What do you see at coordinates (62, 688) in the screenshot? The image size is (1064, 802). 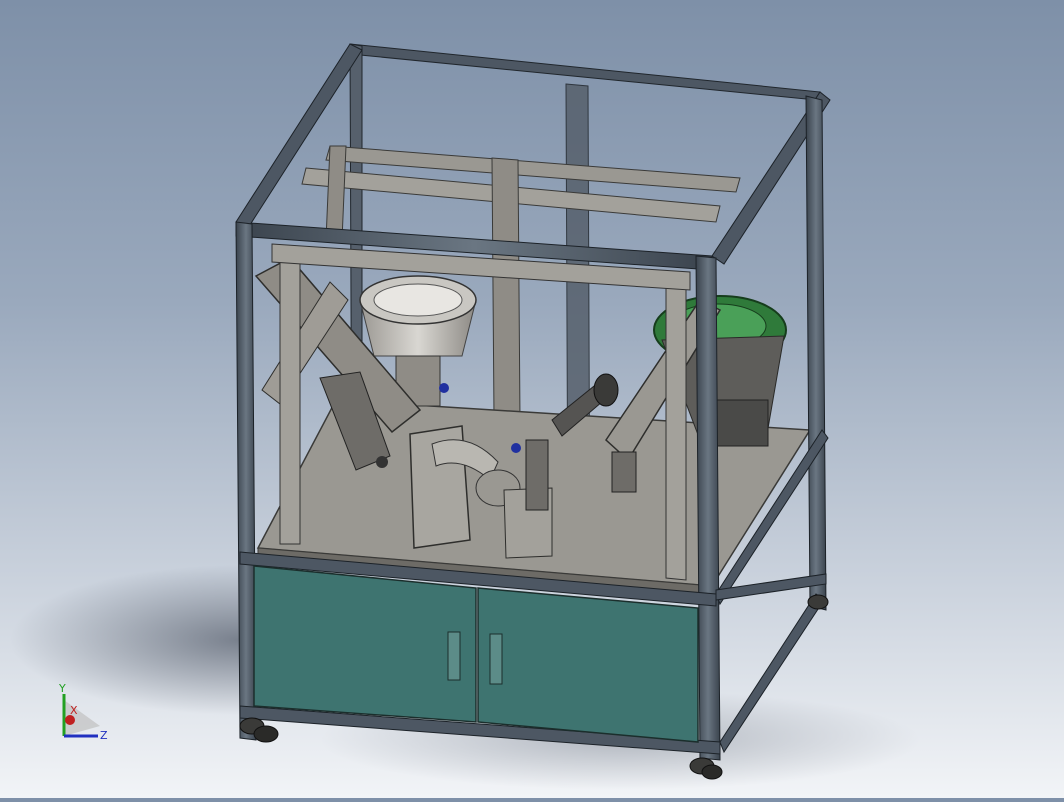 I see `triad-y-label: Y` at bounding box center [62, 688].